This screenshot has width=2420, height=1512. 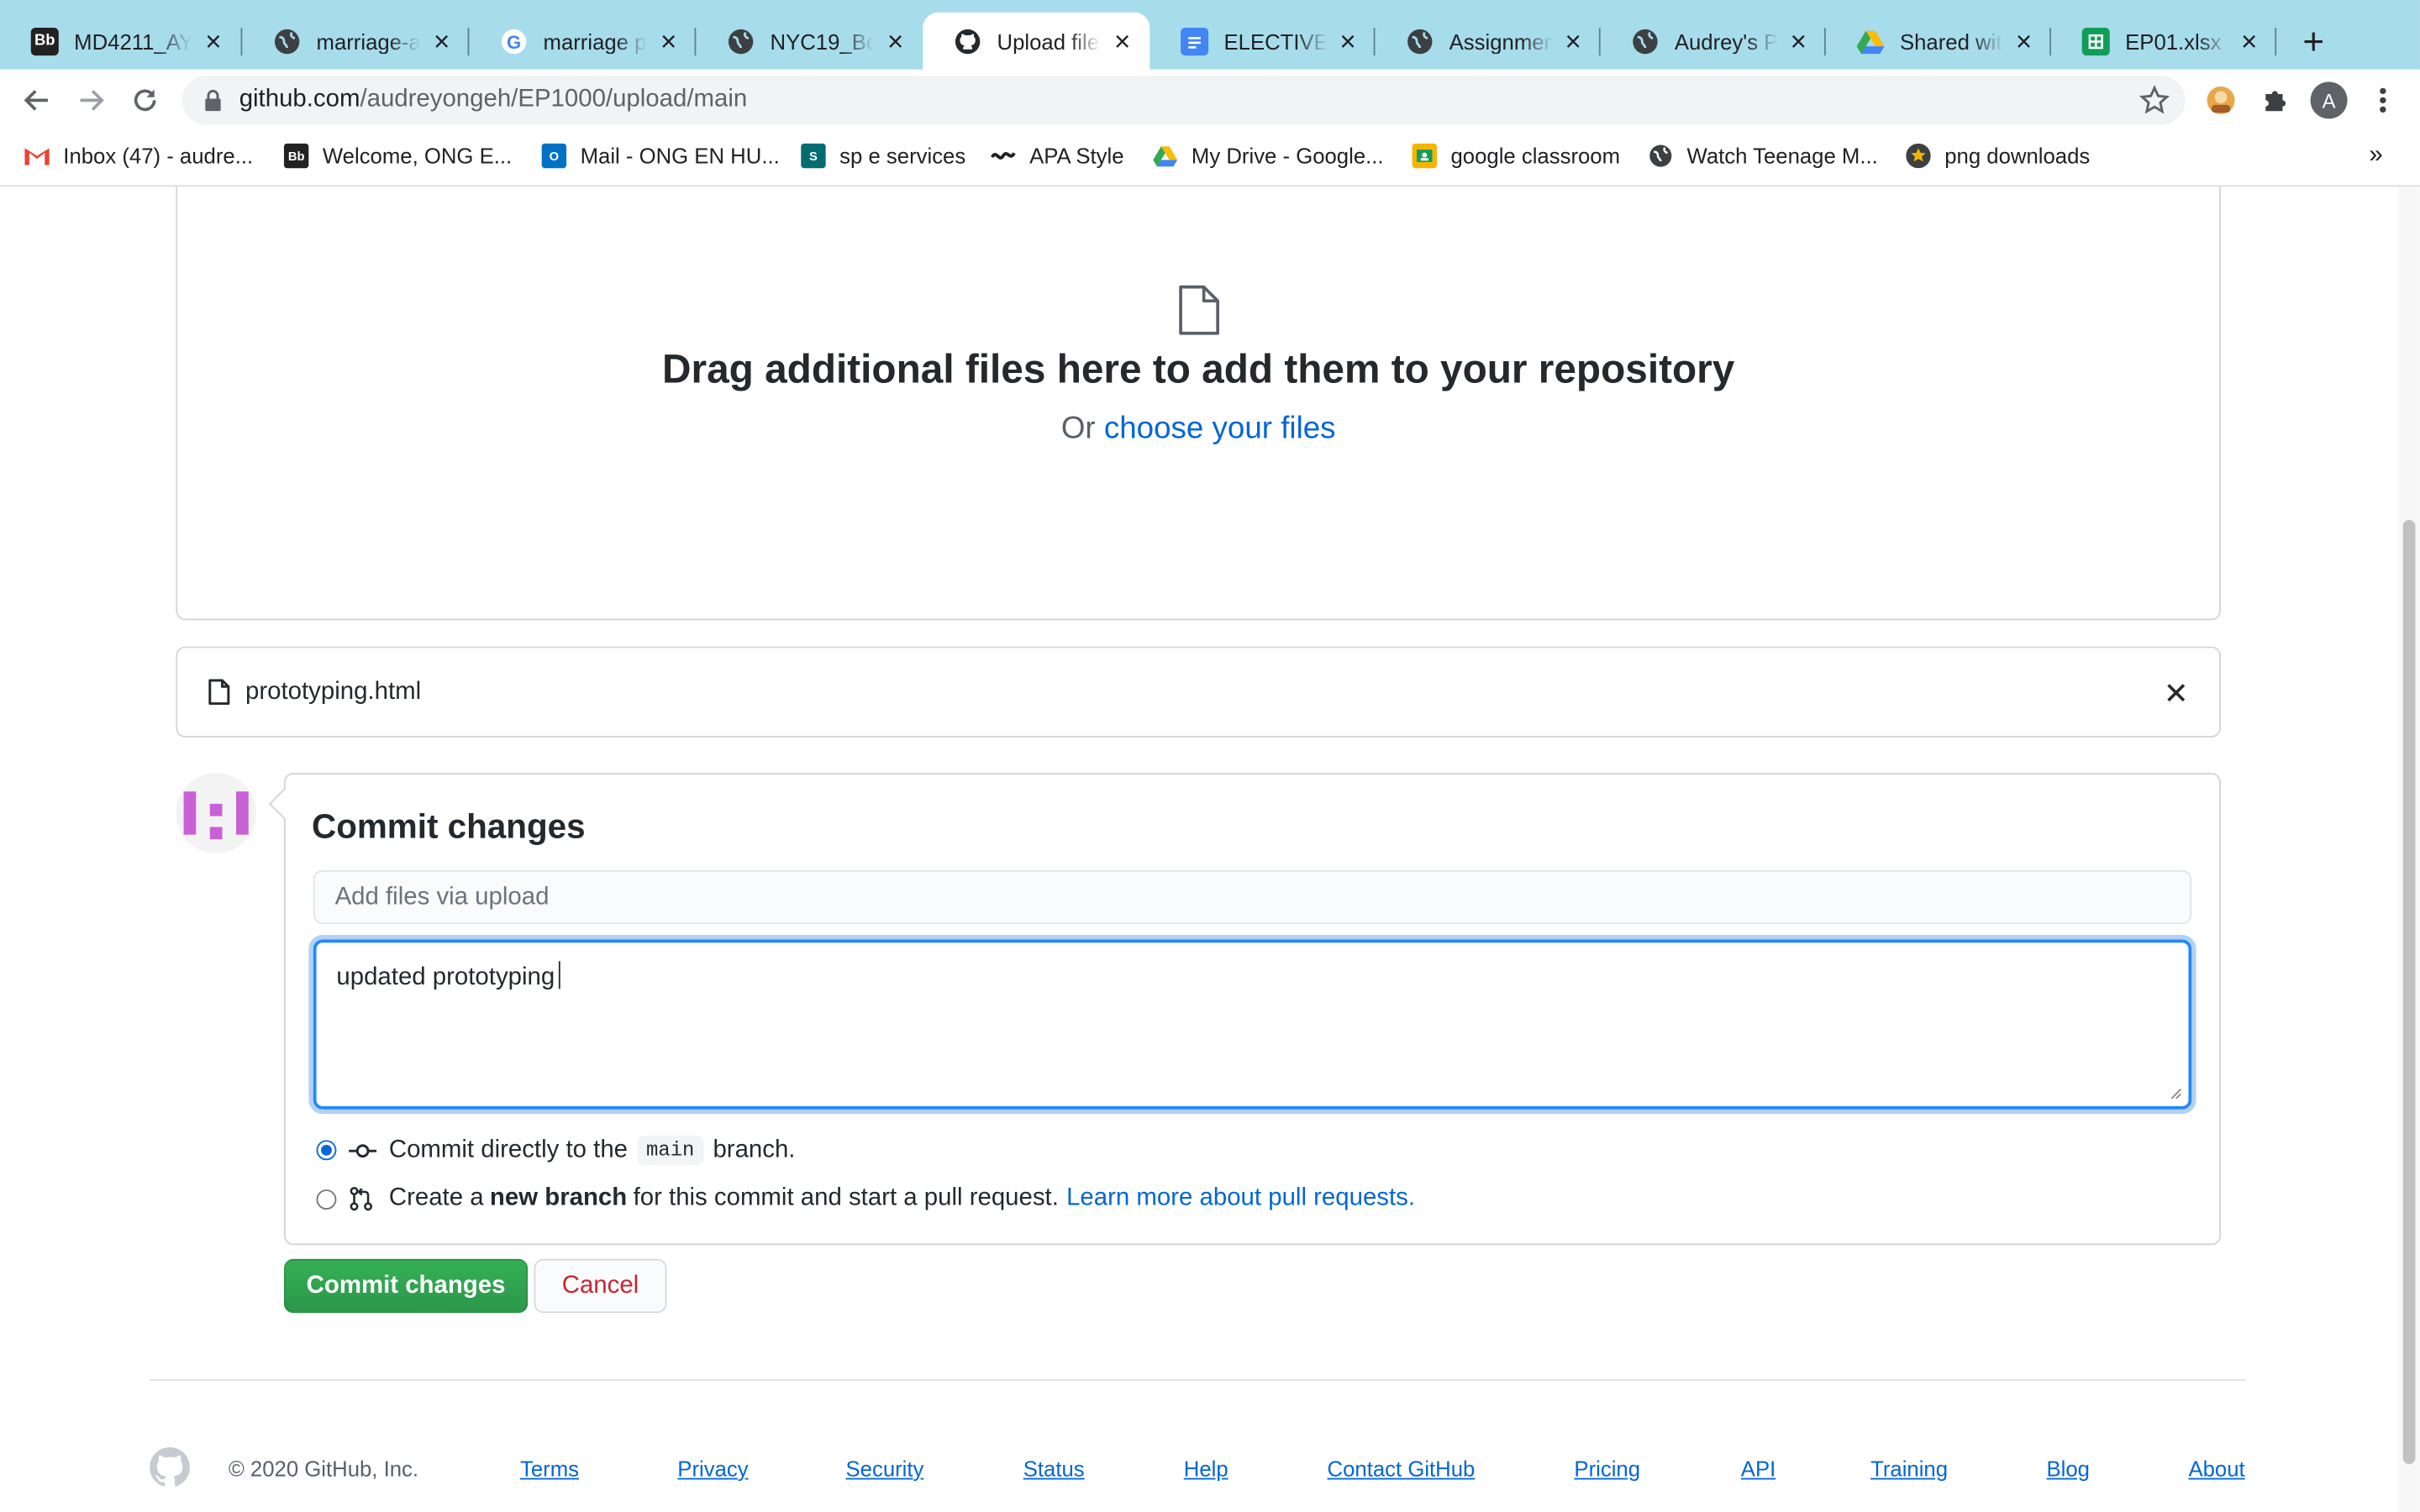 I want to click on tab-shared-with: Shared with ×, so click(x=1938, y=41).